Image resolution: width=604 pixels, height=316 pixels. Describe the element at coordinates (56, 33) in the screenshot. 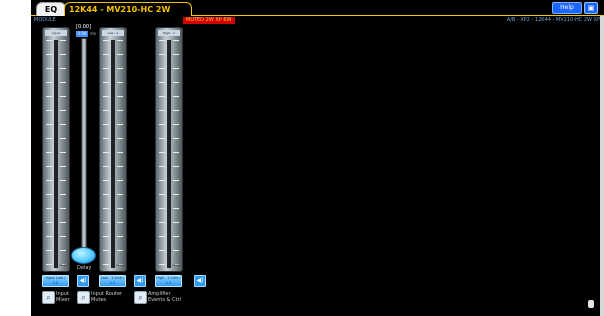

I see `strip-cap: Input` at that location.